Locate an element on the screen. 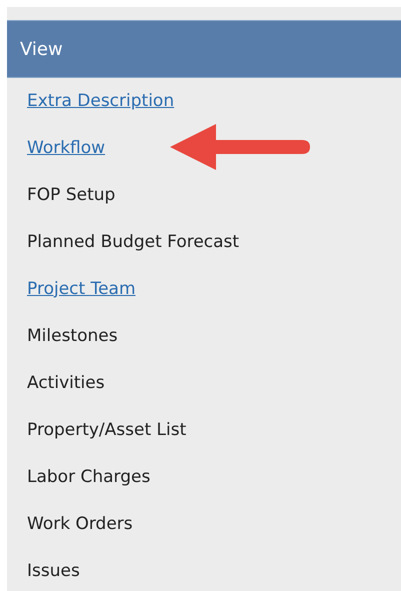 Image resolution: width=401 pixels, height=591 pixels. menu-item: Planned Budget Forecast is located at coordinates (133, 243).